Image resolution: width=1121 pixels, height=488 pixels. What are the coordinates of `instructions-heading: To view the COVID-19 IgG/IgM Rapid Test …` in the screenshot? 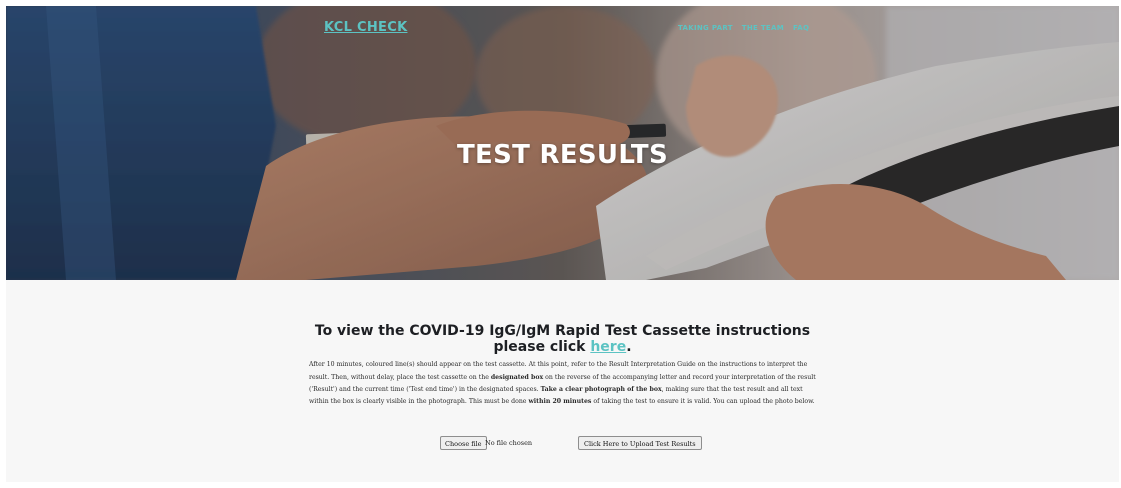 It's located at (562, 339).